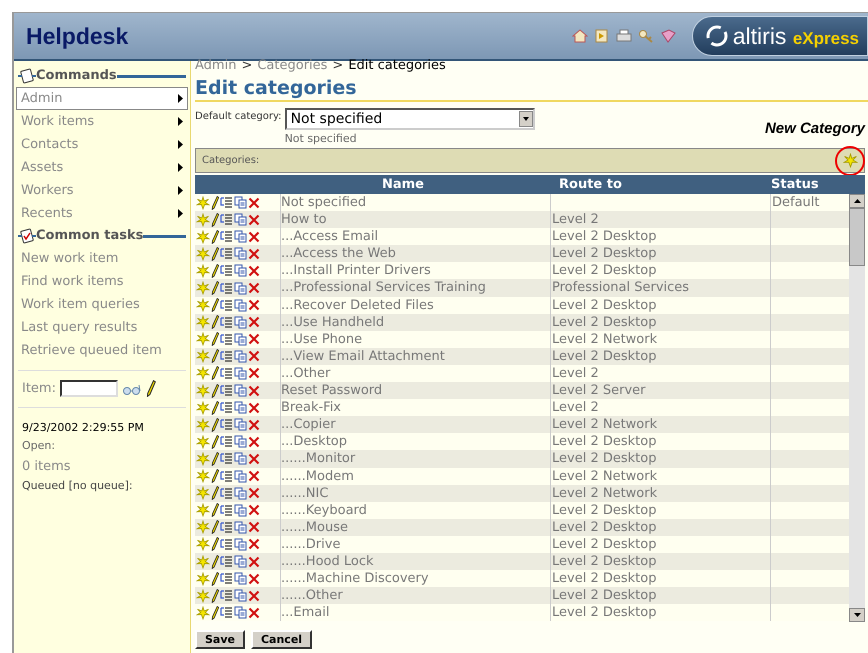  Describe the element at coordinates (857, 408) in the screenshot. I see `scrollbar` at that location.